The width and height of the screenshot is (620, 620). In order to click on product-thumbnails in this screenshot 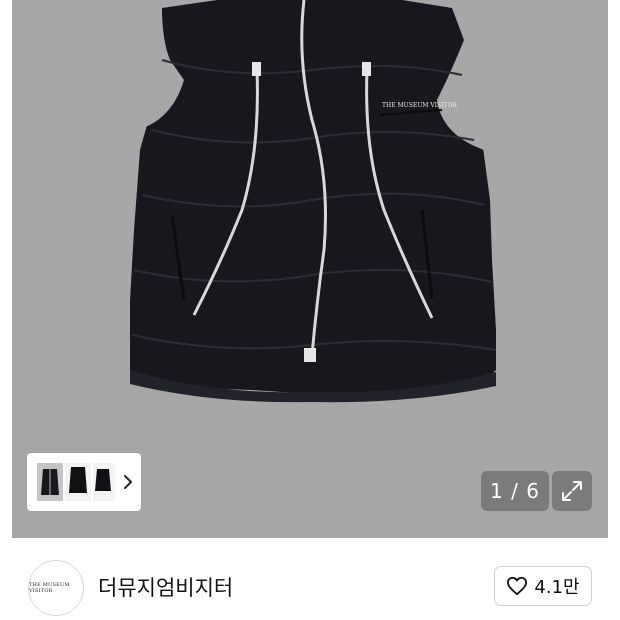, I will do `click(75, 482)`.